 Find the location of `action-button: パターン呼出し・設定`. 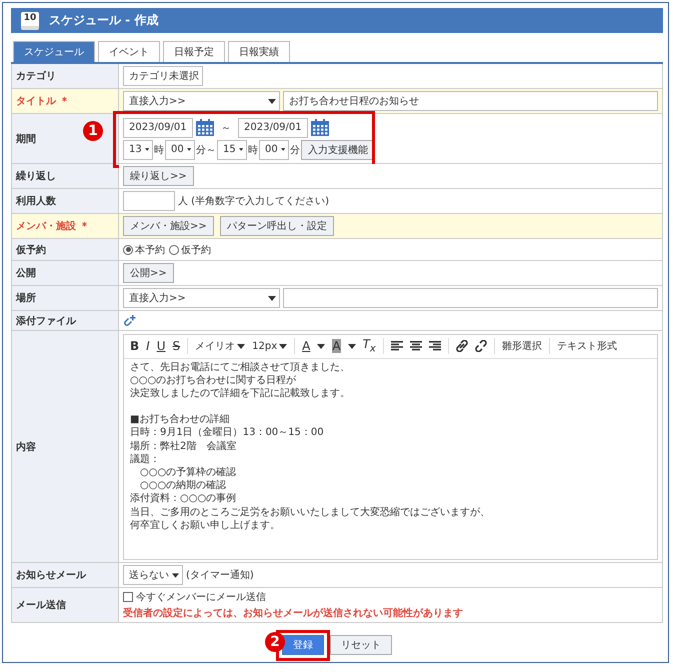

action-button: パターン呼出し・設定 is located at coordinates (277, 226).